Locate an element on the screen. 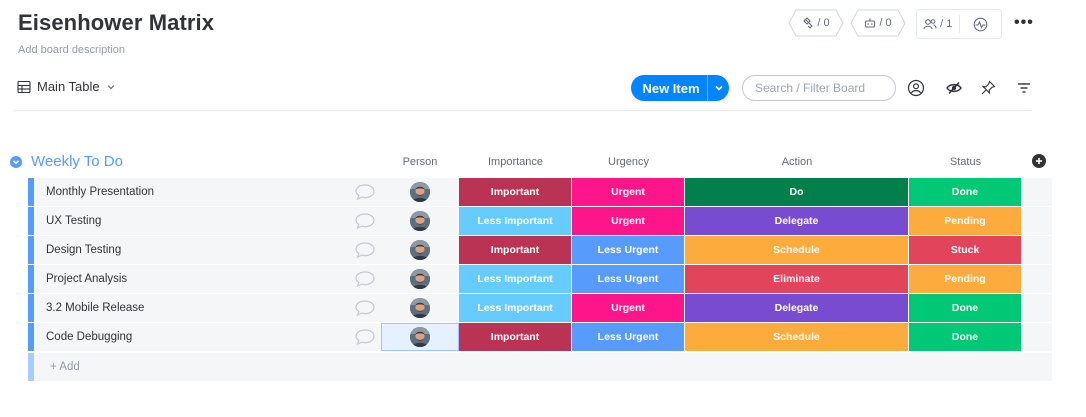 The width and height of the screenshot is (1086, 417). automations-button: / 0 is located at coordinates (878, 23).